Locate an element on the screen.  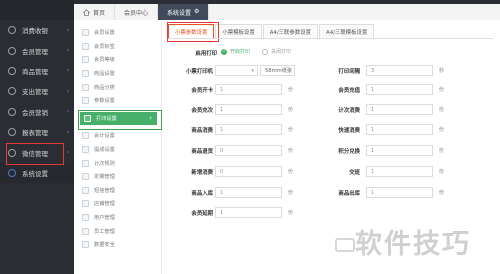
submenu-item-label: 会员标签 is located at coordinates (104, 46).